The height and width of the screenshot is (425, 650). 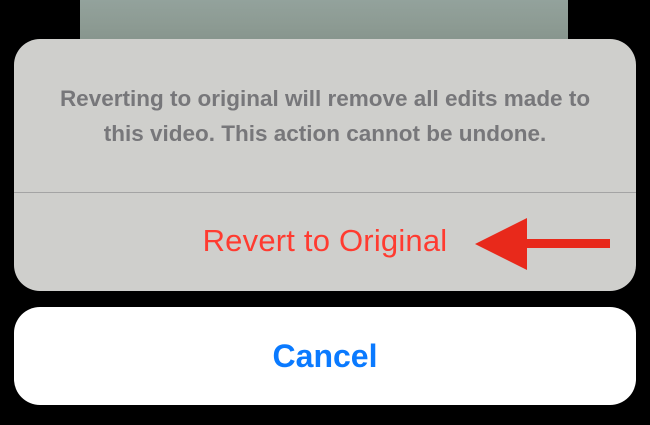 I want to click on revert-to-original-label: Revert to Original, so click(x=325, y=240).